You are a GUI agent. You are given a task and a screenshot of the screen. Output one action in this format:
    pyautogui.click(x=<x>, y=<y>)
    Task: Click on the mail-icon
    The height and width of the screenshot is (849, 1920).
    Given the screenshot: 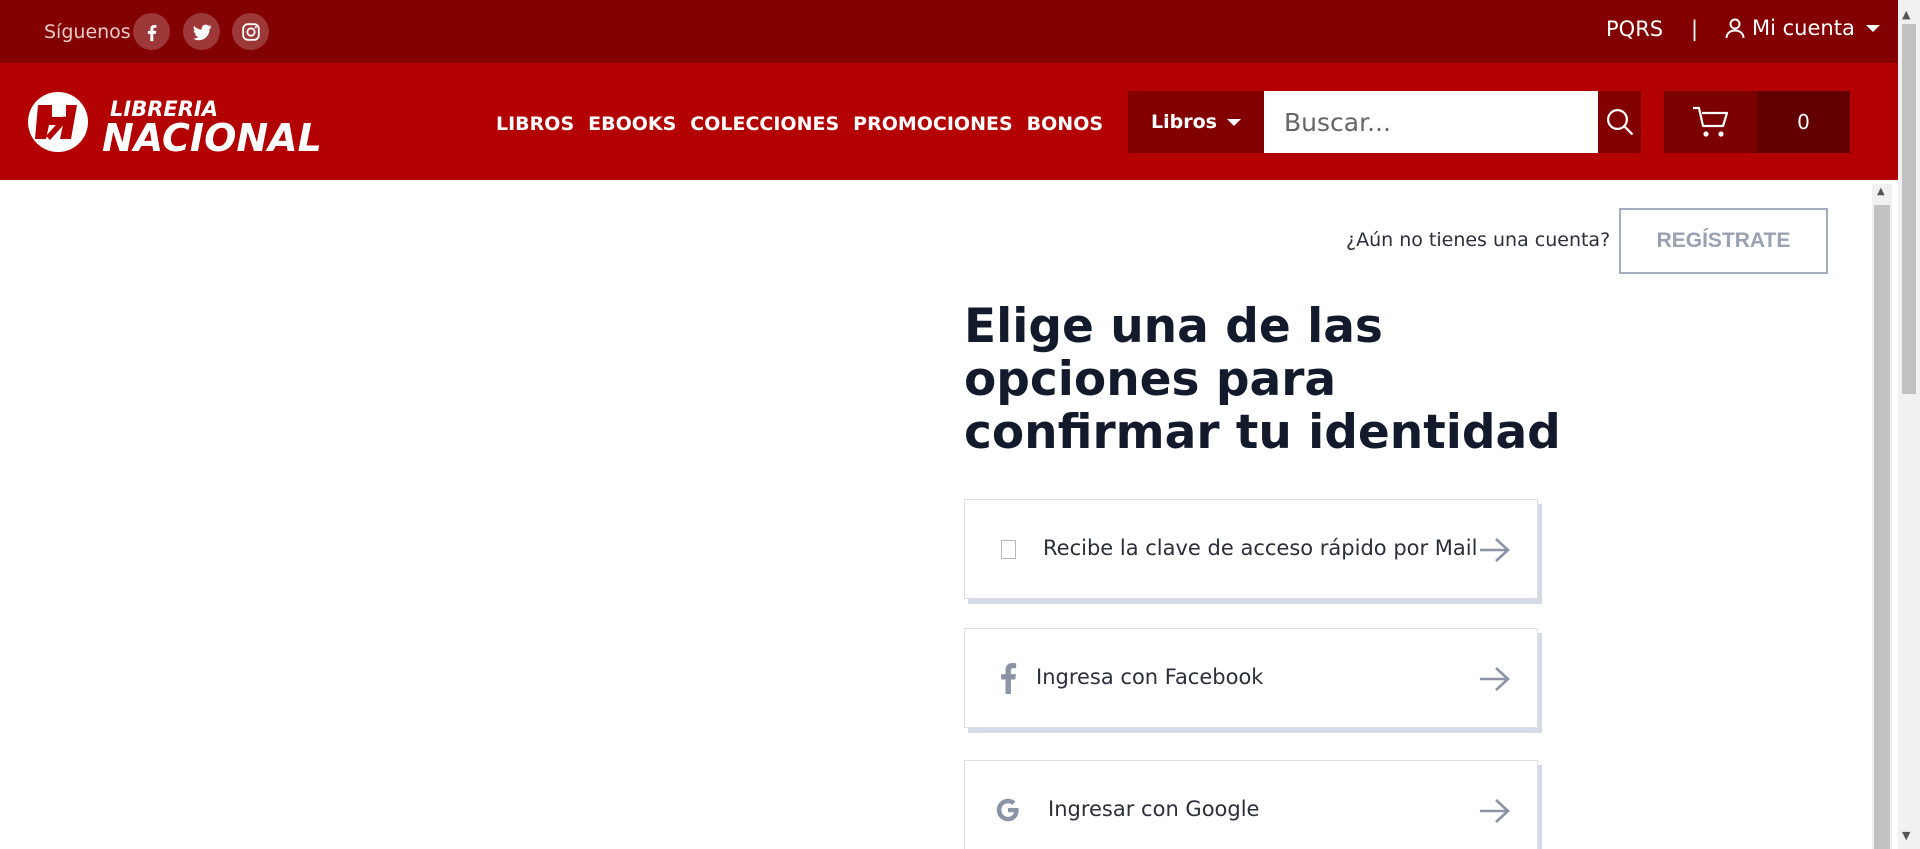 What is the action you would take?
    pyautogui.click(x=1008, y=549)
    